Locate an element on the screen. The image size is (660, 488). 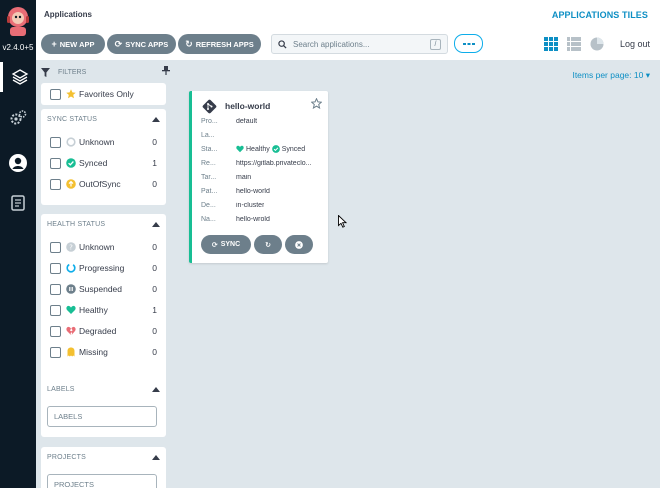
filters-label: FILTERS is located at coordinates (72, 72).